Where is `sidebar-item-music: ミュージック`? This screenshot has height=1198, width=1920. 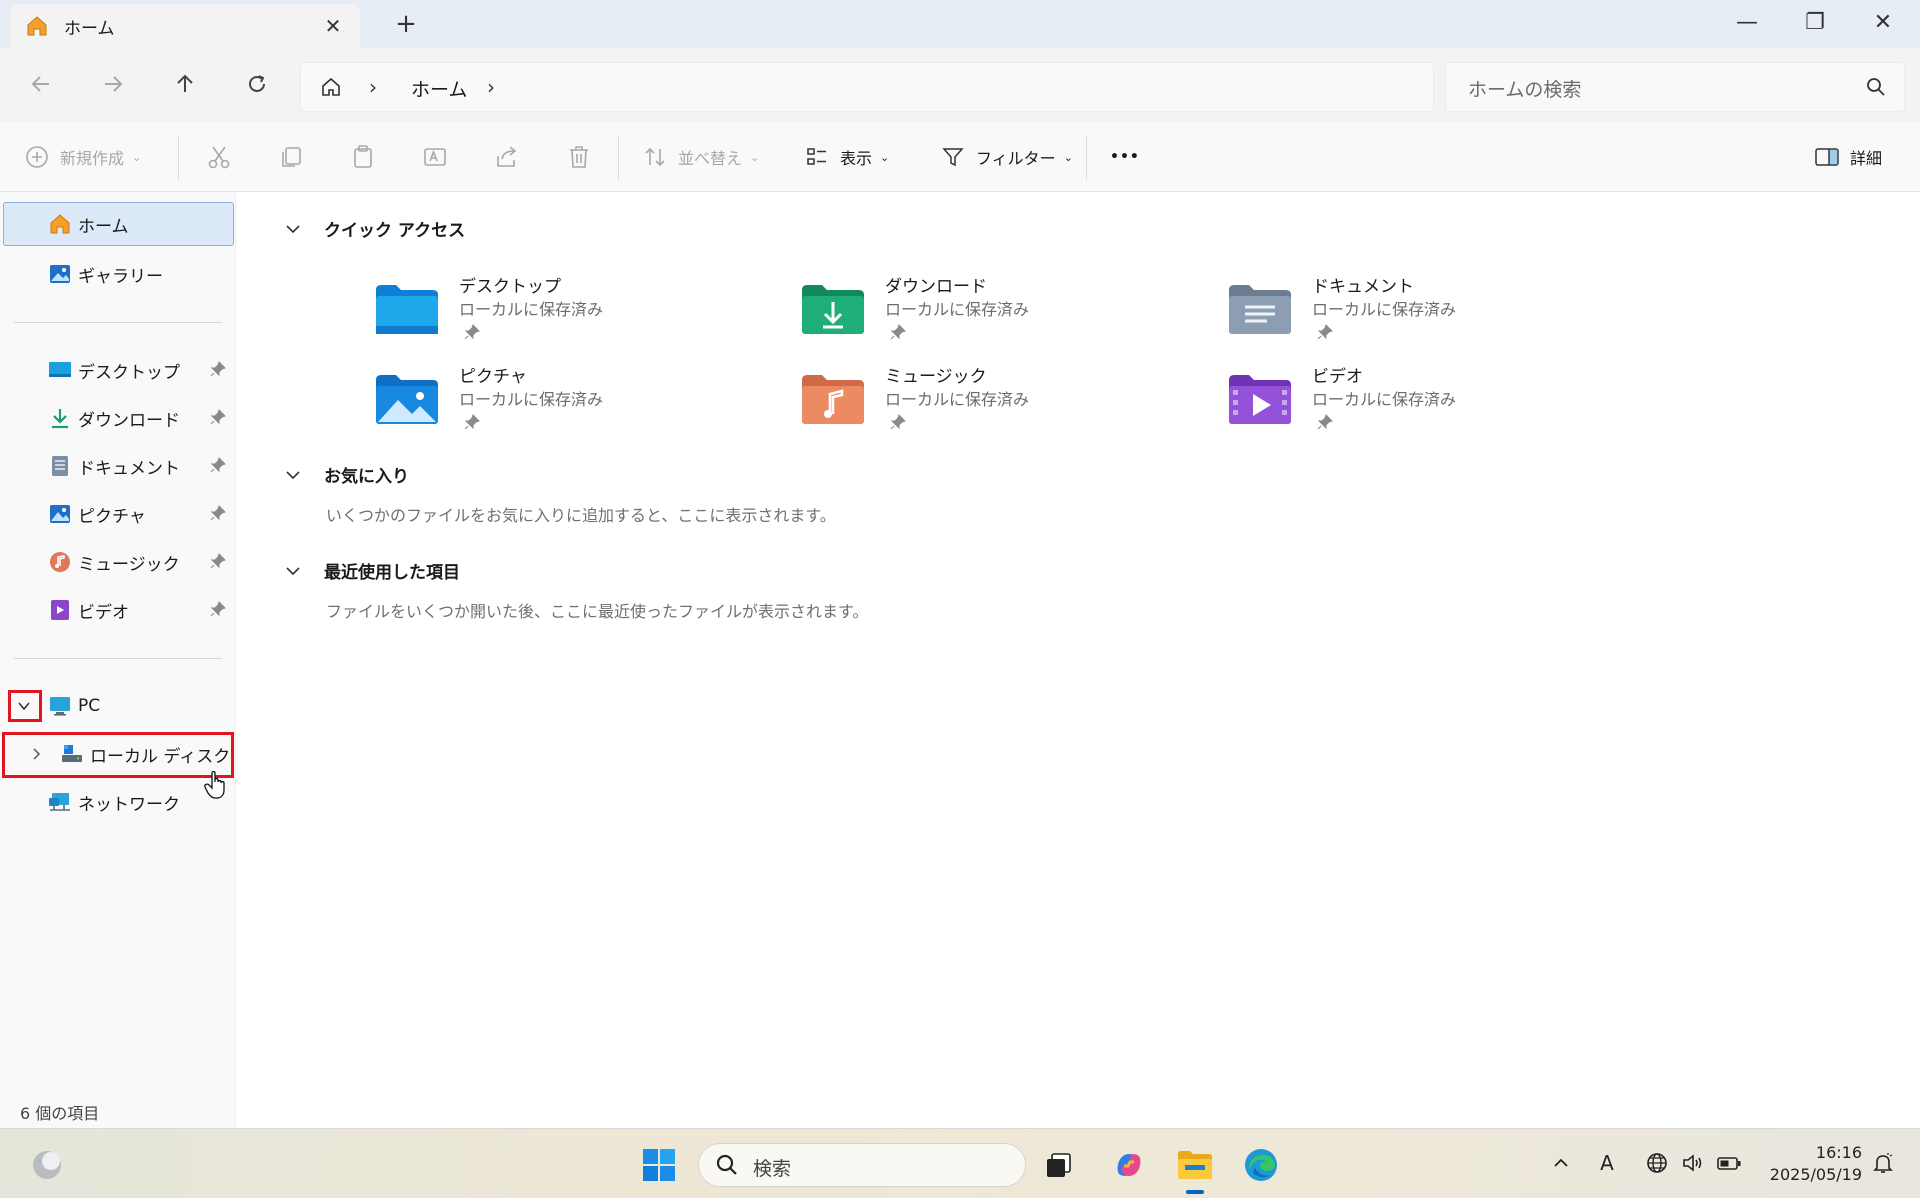 sidebar-item-music: ミュージック is located at coordinates (118, 562).